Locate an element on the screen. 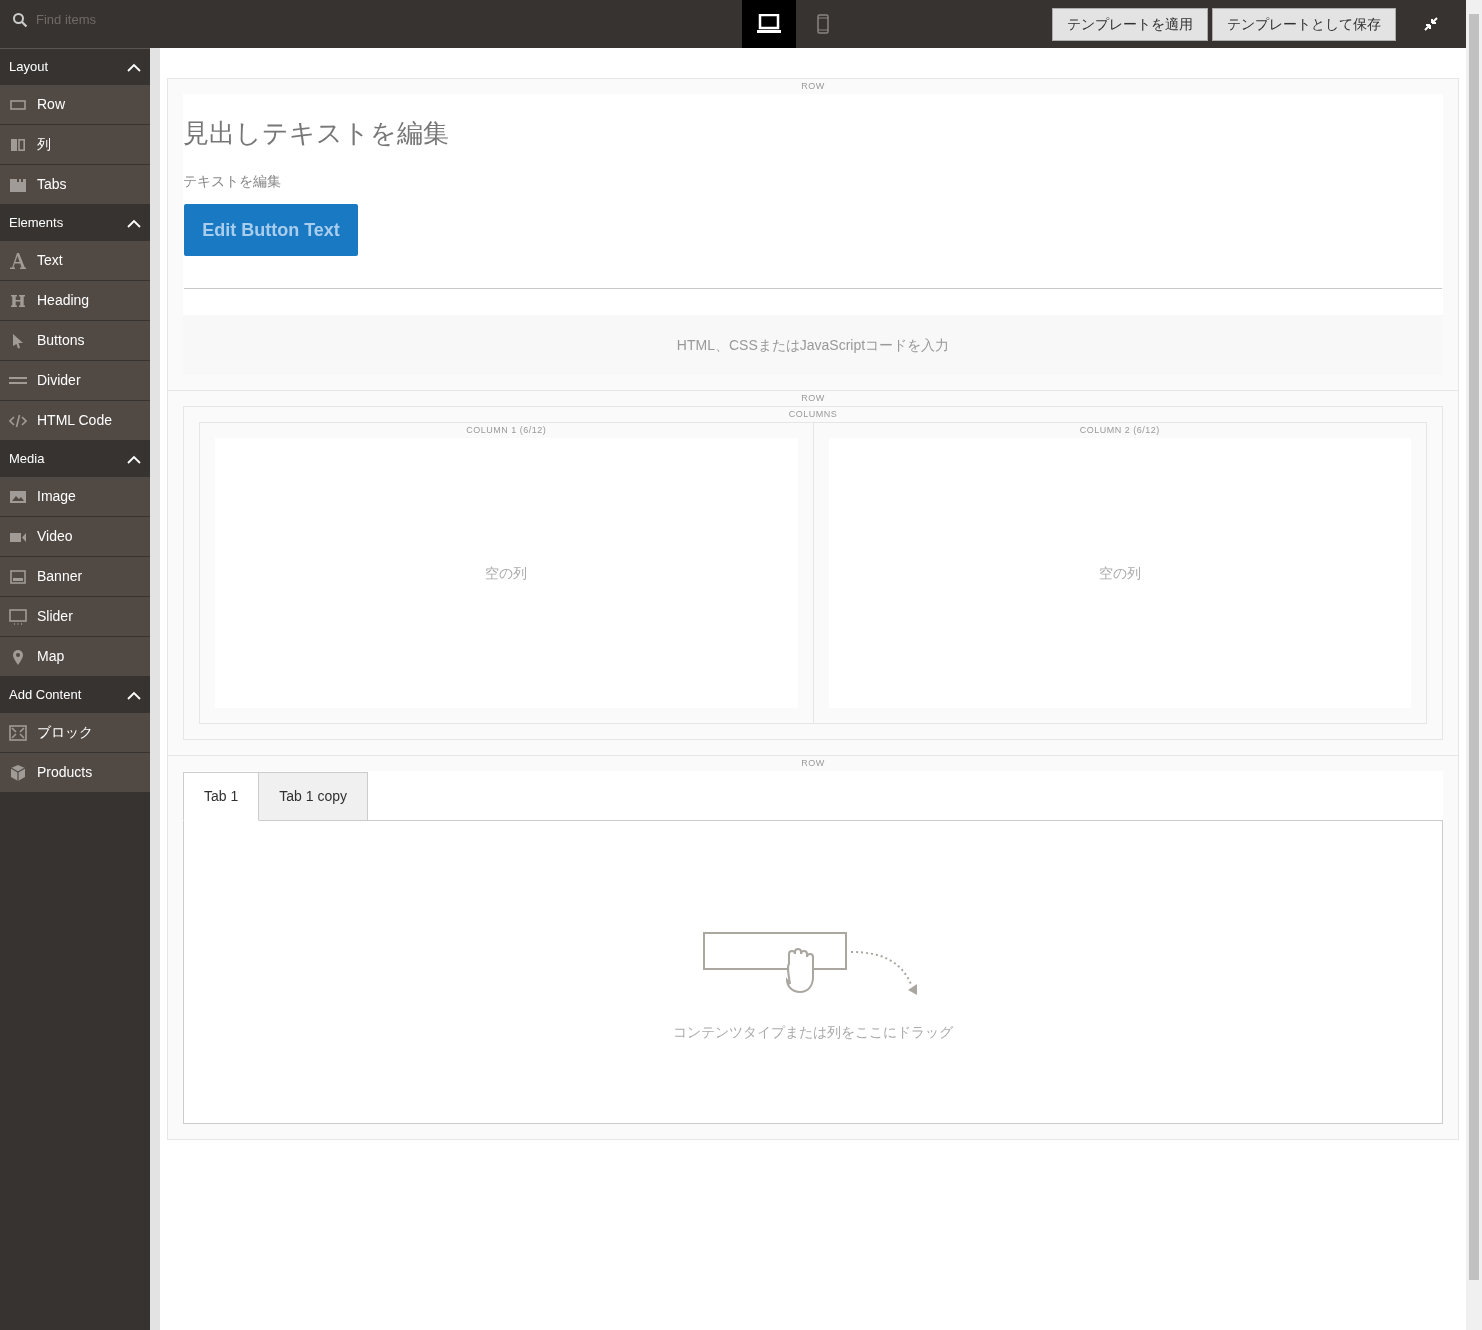  laptop-icon is located at coordinates (769, 24).